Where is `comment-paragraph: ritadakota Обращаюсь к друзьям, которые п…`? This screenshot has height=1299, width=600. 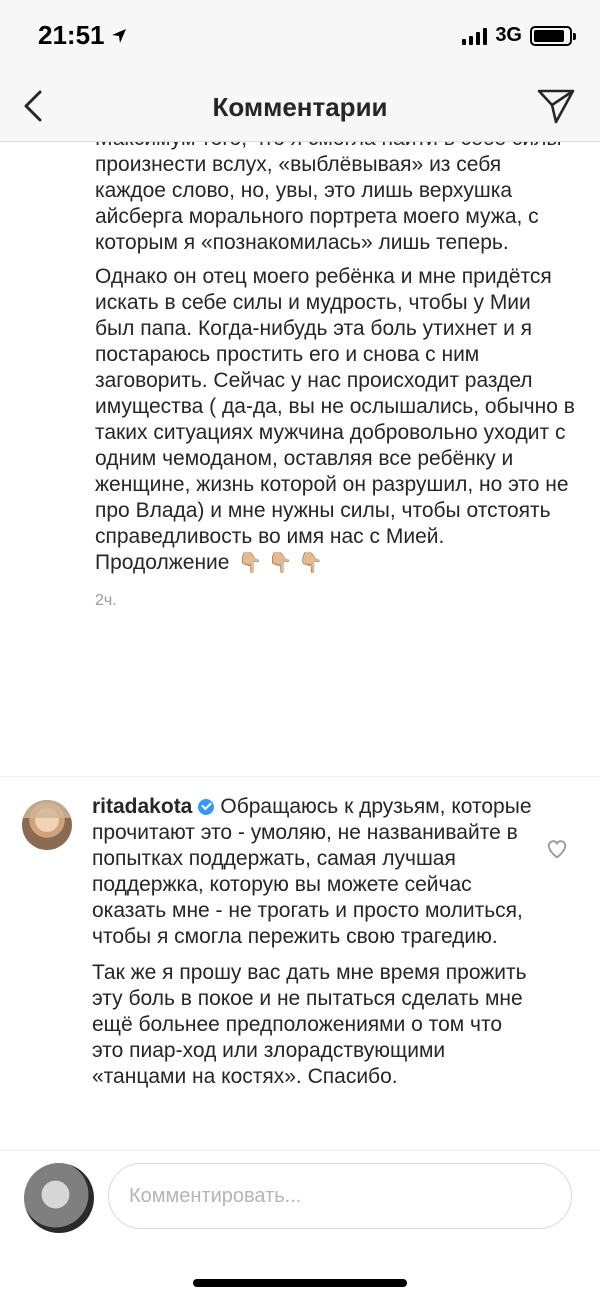 comment-paragraph: ritadakota Обращаюсь к друзьям, которые п… is located at coordinates (312, 872).